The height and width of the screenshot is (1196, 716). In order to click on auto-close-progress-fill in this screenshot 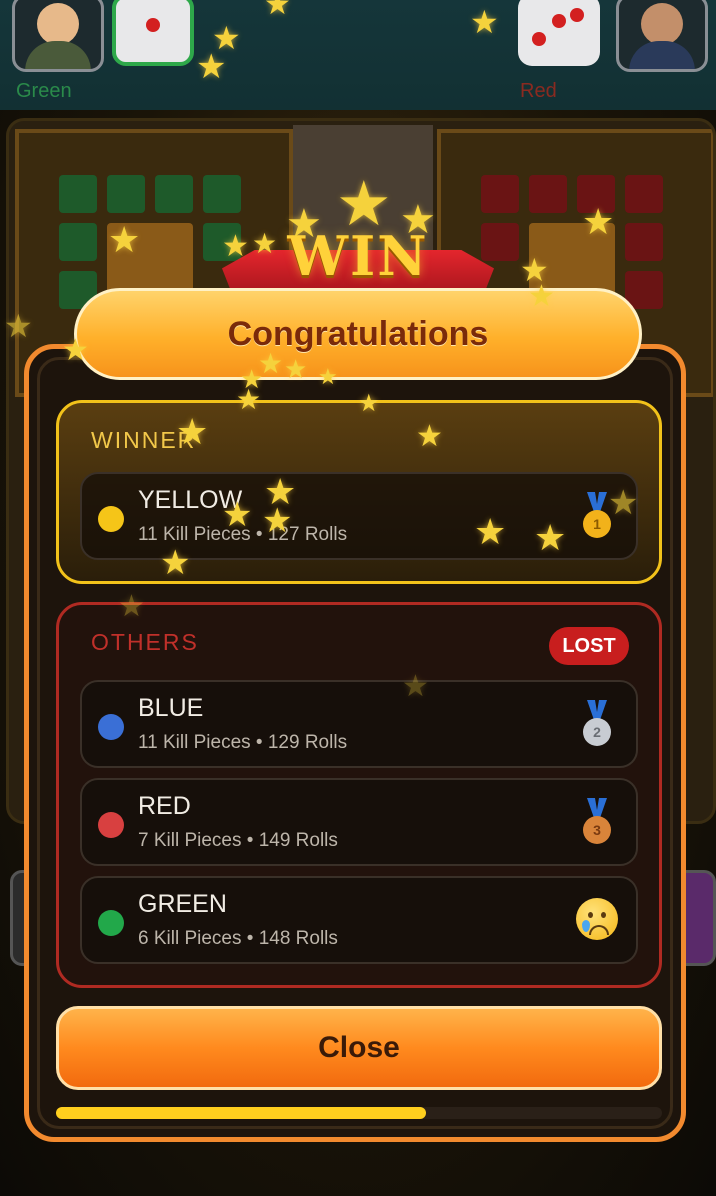, I will do `click(241, 1113)`.